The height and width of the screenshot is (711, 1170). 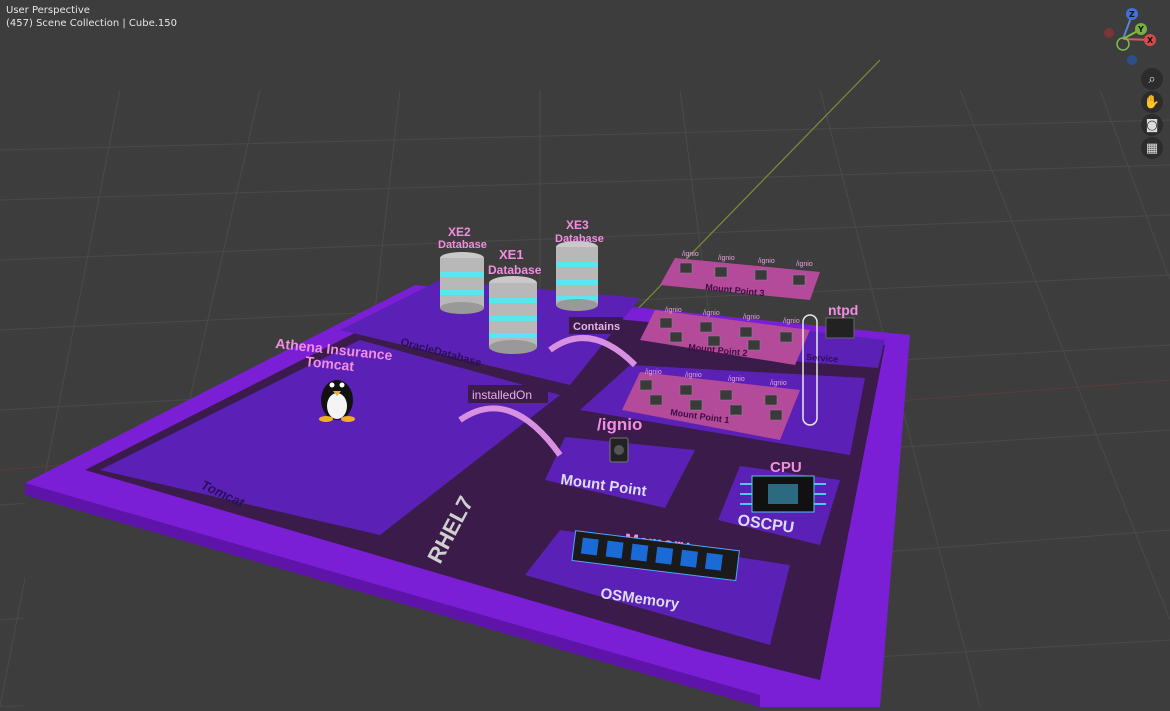 I want to click on xe1-name: XE1, so click(x=511, y=254).